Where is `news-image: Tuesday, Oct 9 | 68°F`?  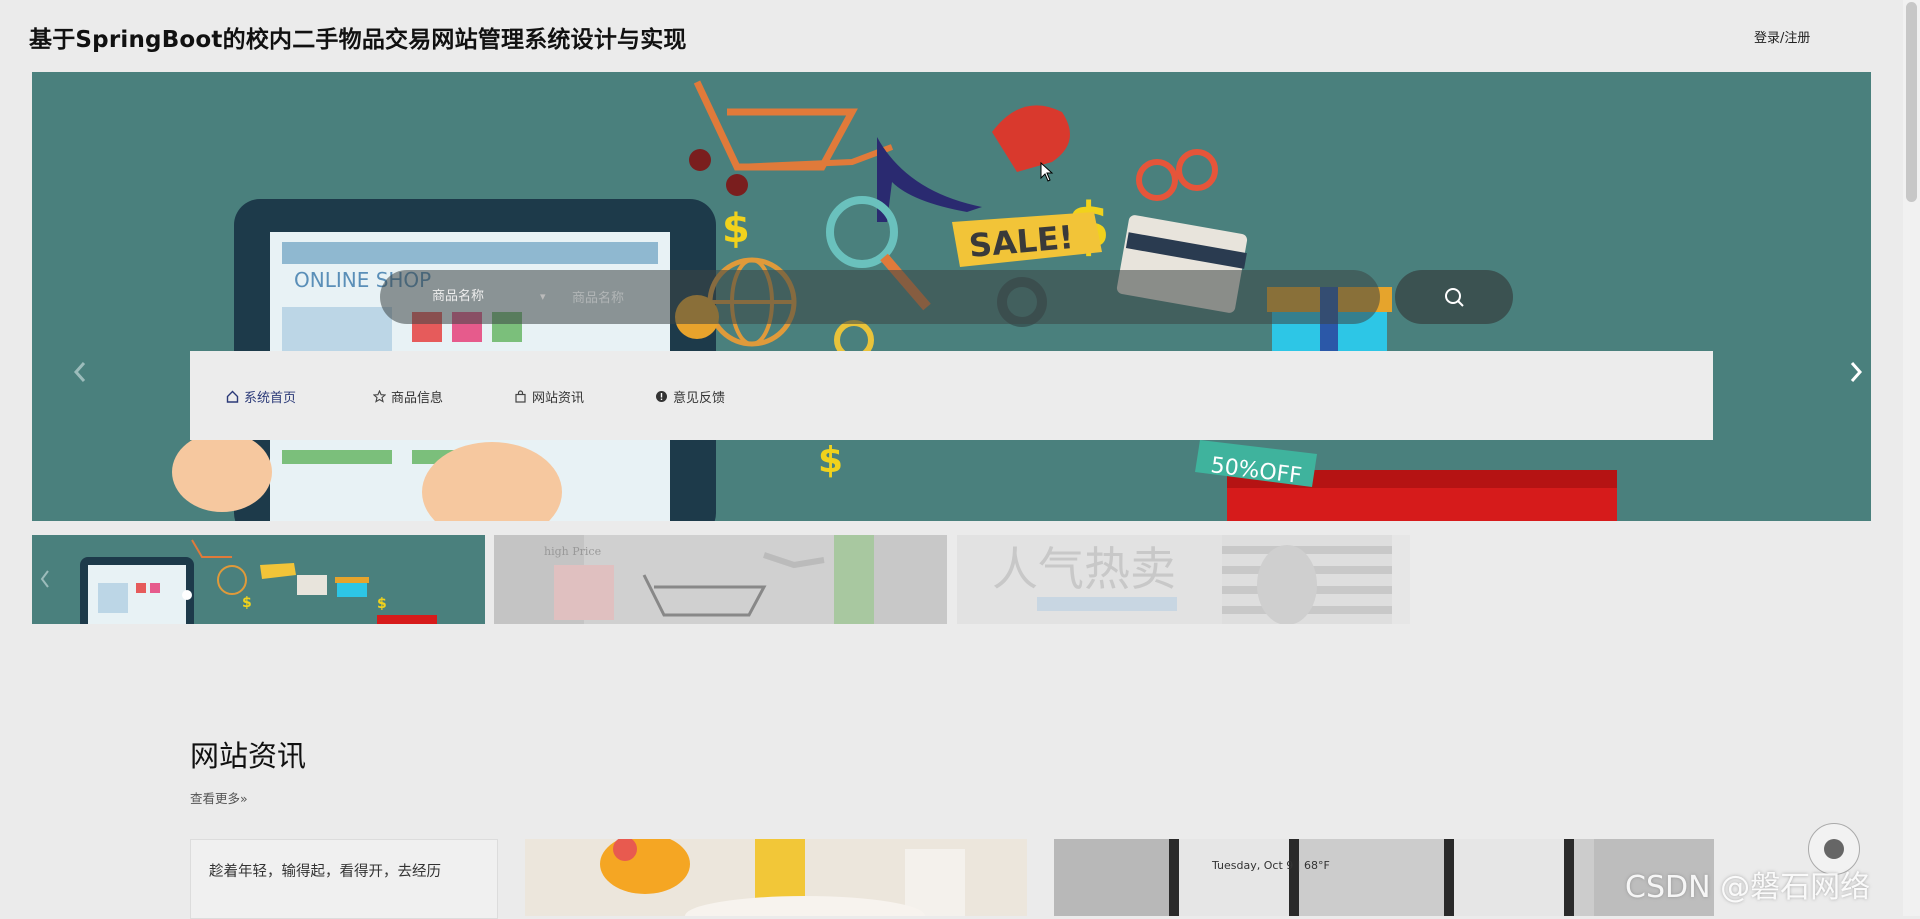 news-image: Tuesday, Oct 9 | 68°F is located at coordinates (1384, 877).